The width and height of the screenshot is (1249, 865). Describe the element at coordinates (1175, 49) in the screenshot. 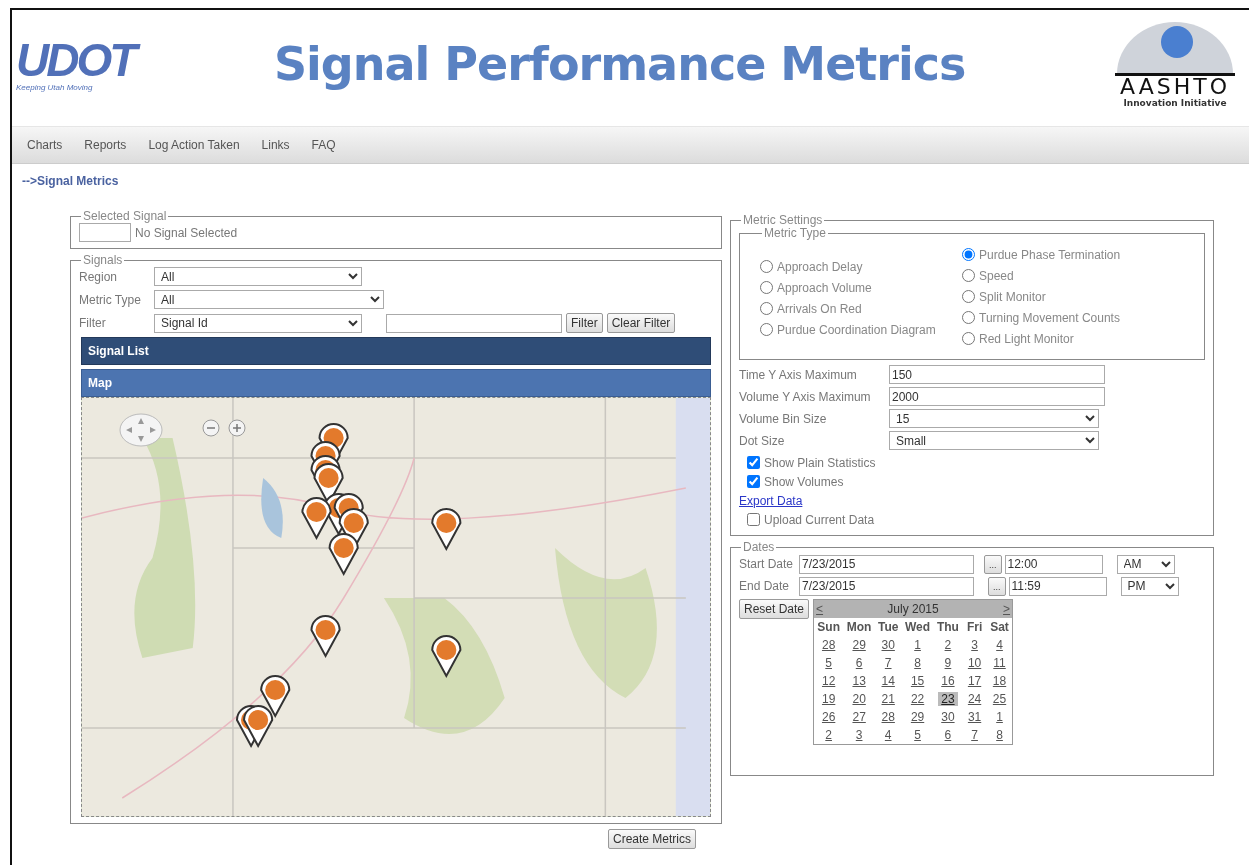

I see `dome-logo-icon` at that location.